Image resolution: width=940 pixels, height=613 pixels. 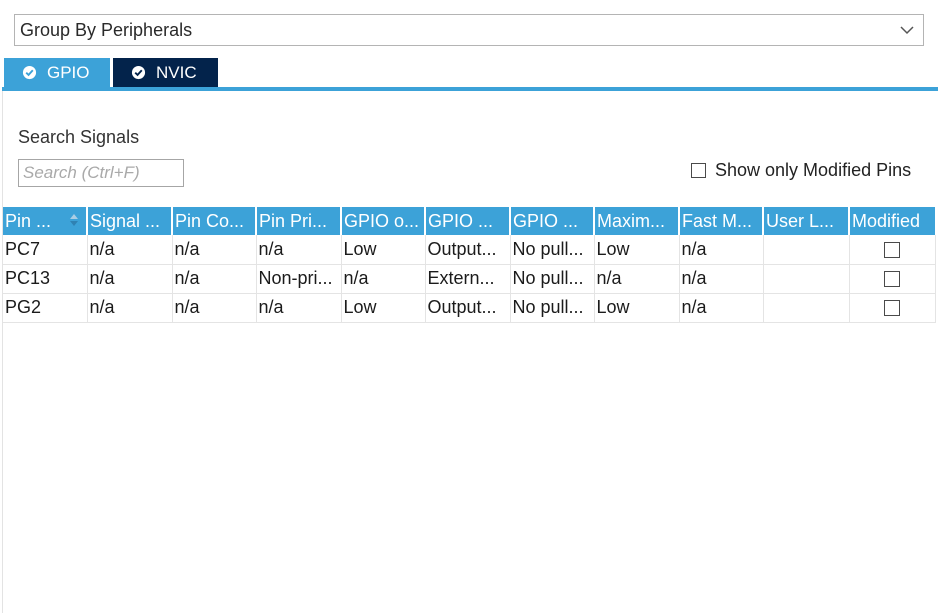 What do you see at coordinates (45, 279) in the screenshot?
I see `cell-pin: PC13` at bounding box center [45, 279].